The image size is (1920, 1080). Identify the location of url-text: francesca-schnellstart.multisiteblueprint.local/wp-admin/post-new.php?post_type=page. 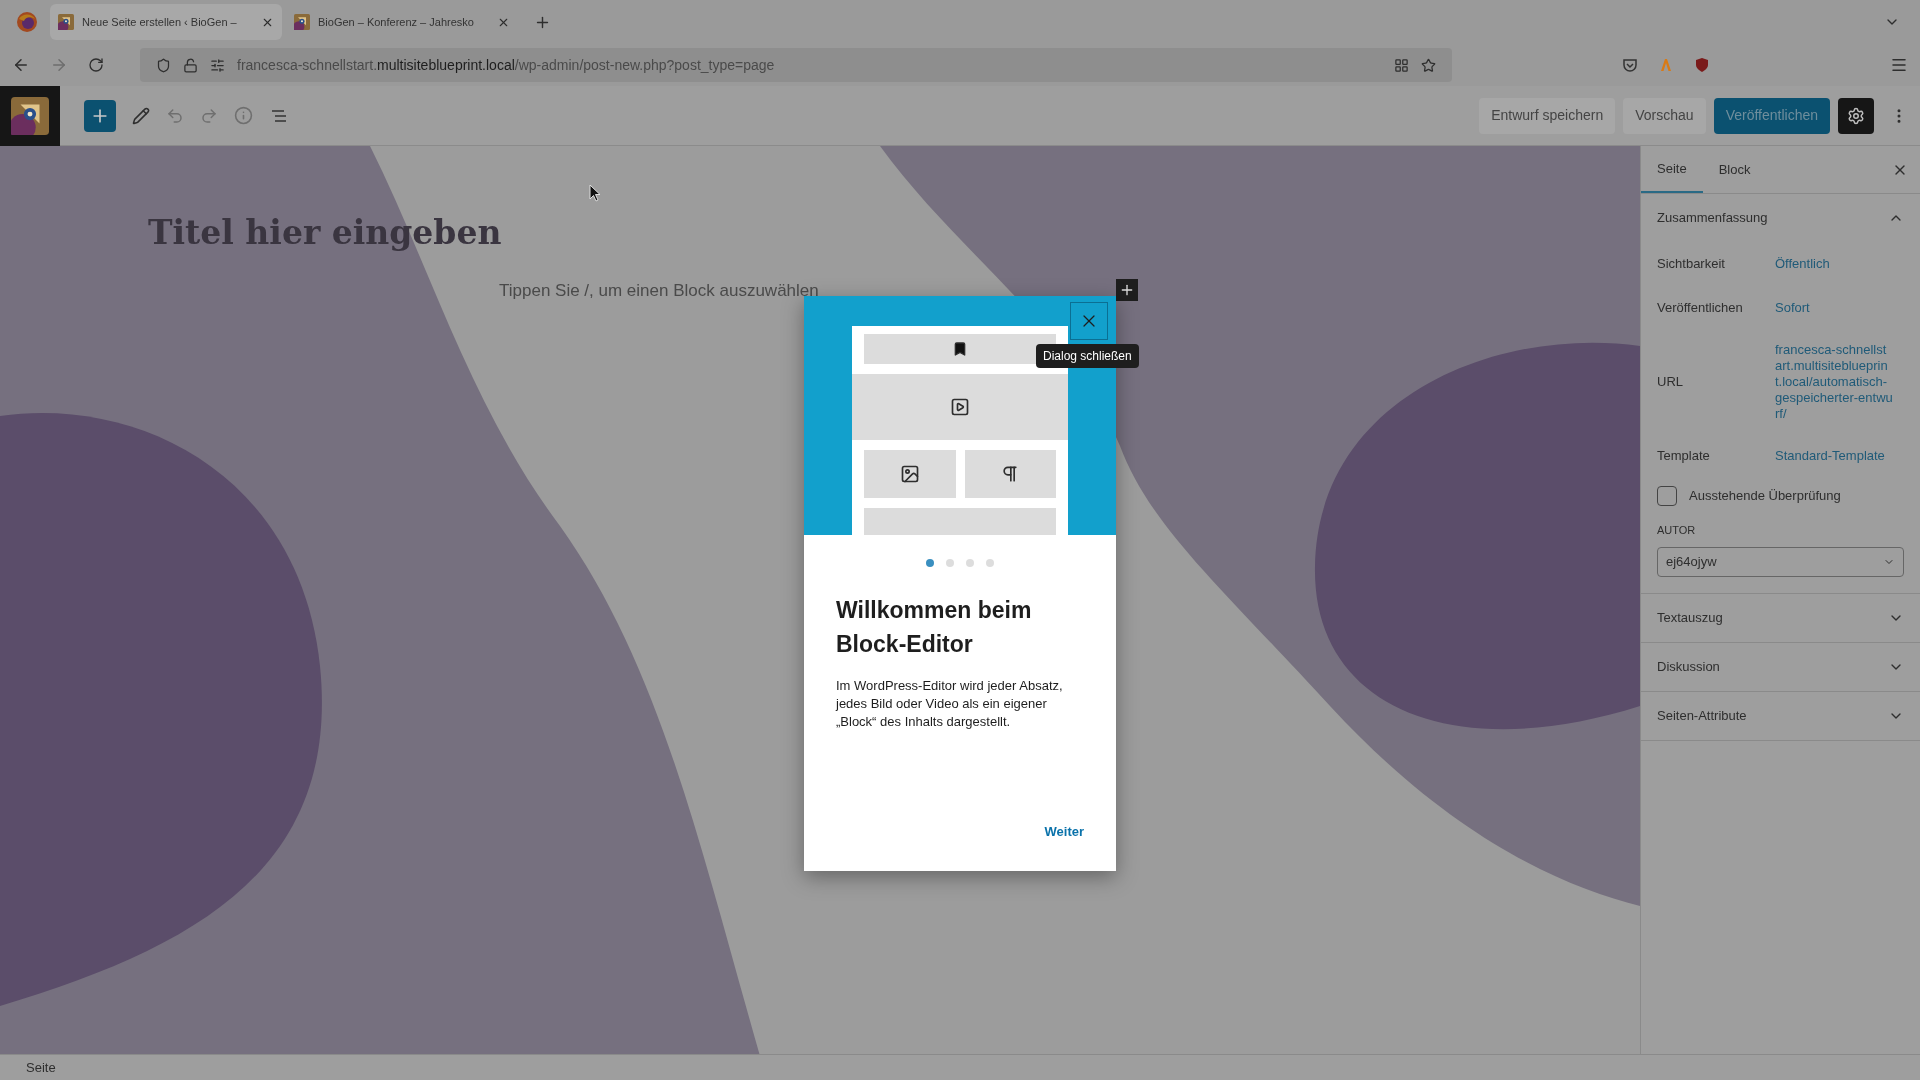
(506, 65).